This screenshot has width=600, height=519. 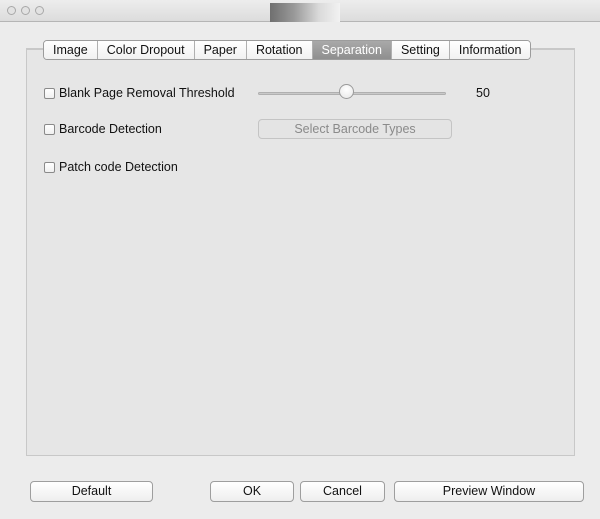 I want to click on tab-separation: Separation, so click(x=352, y=50).